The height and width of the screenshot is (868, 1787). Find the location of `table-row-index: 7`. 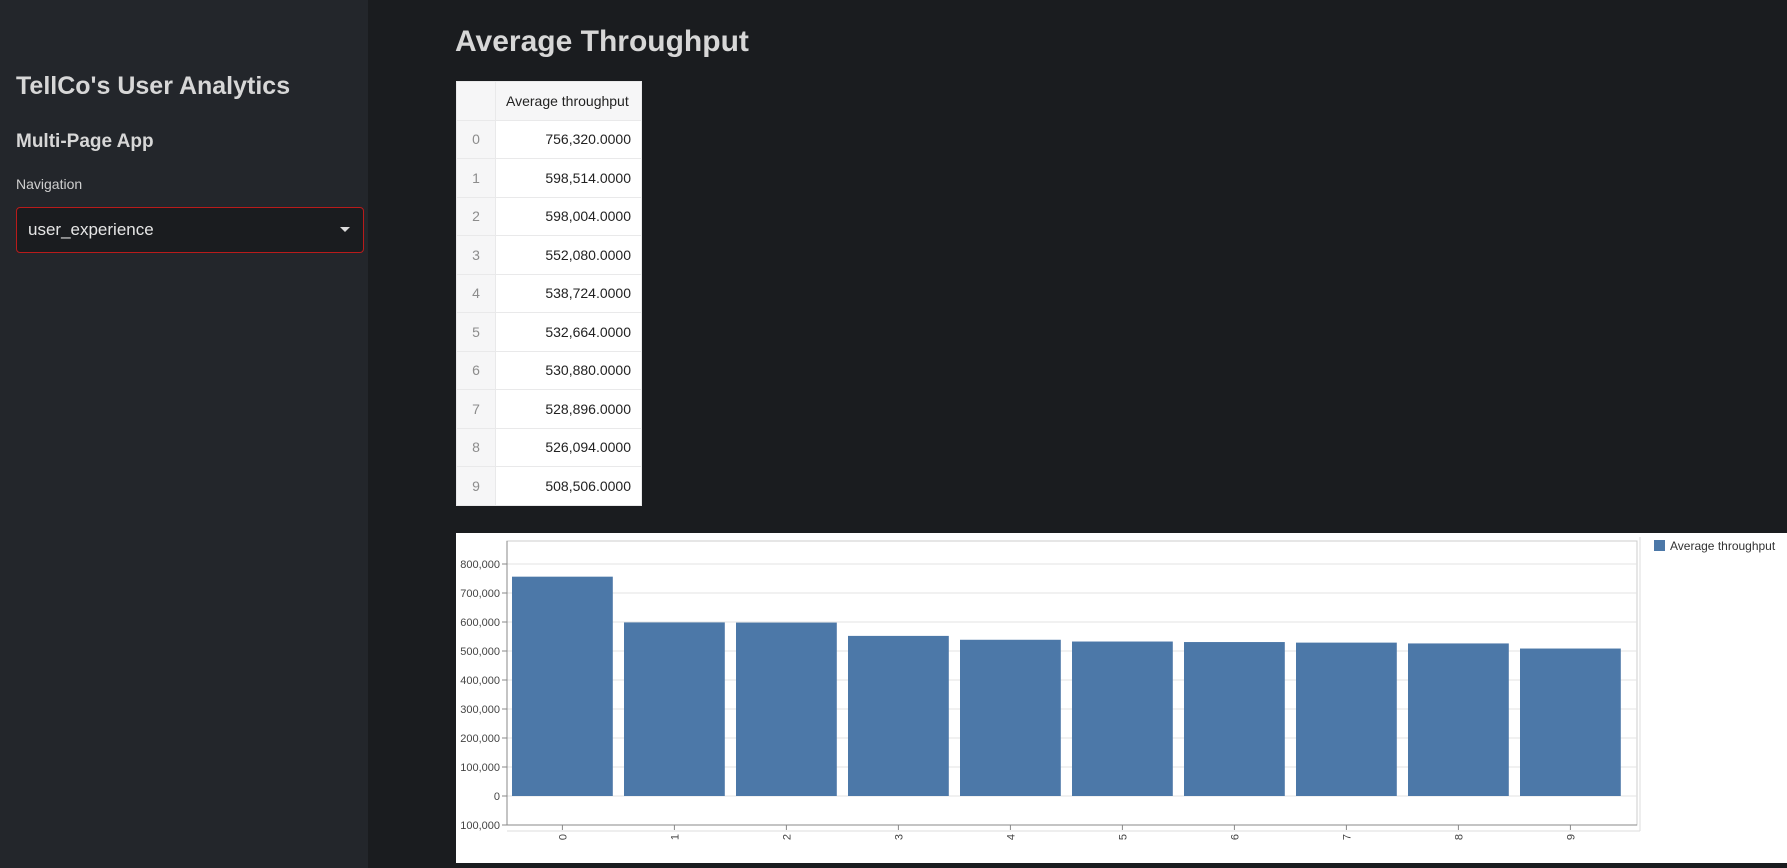

table-row-index: 7 is located at coordinates (476, 409).